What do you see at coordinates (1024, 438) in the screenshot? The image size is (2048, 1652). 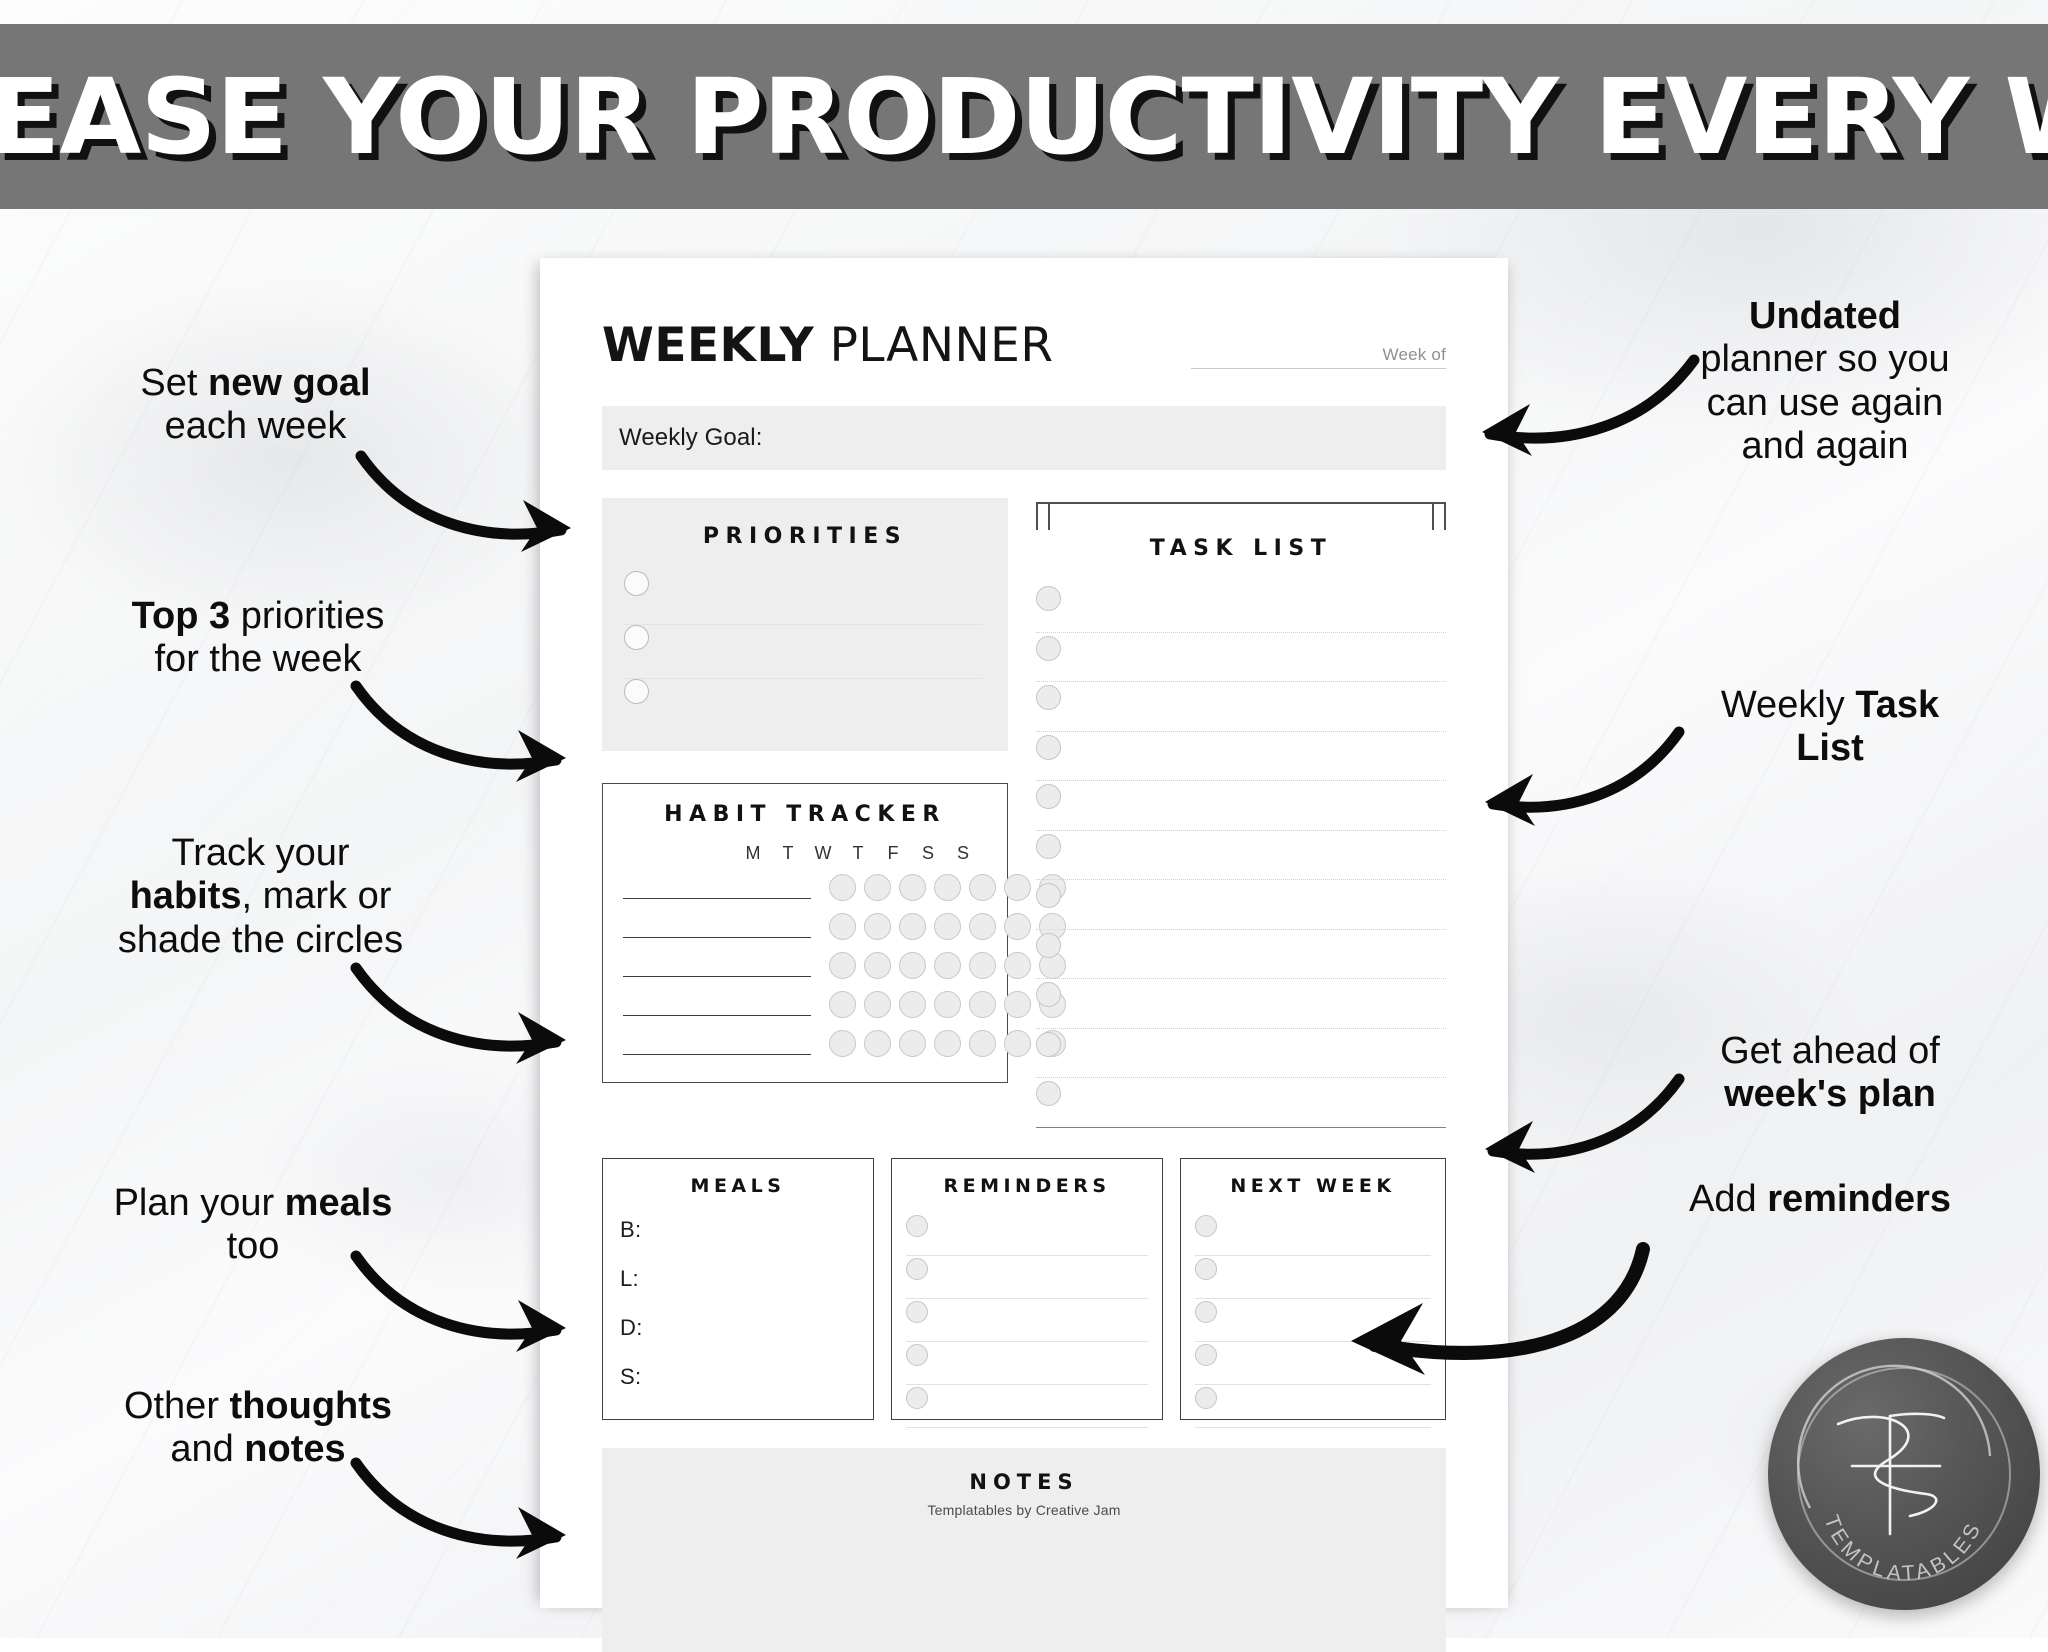 I see `weekly-goal-bar: Weekly Goal:` at bounding box center [1024, 438].